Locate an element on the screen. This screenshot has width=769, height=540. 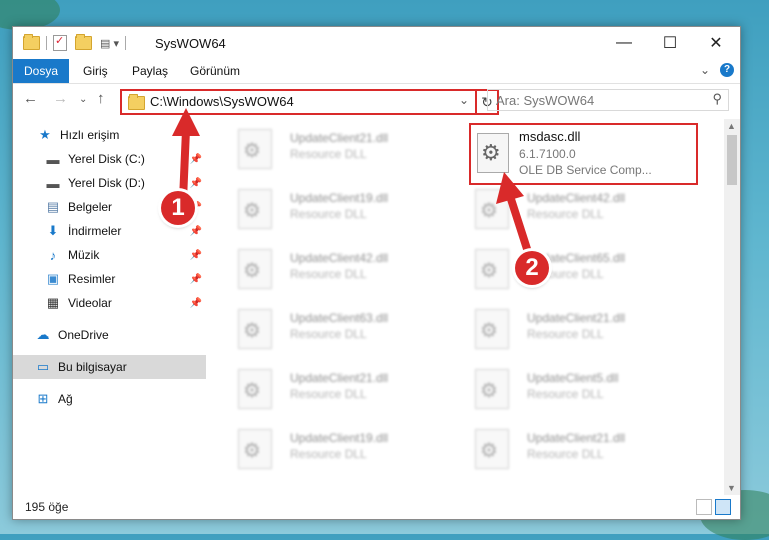
sidebar-item-videos: ▦ Videolar 📌 is located at coordinates (109, 303).